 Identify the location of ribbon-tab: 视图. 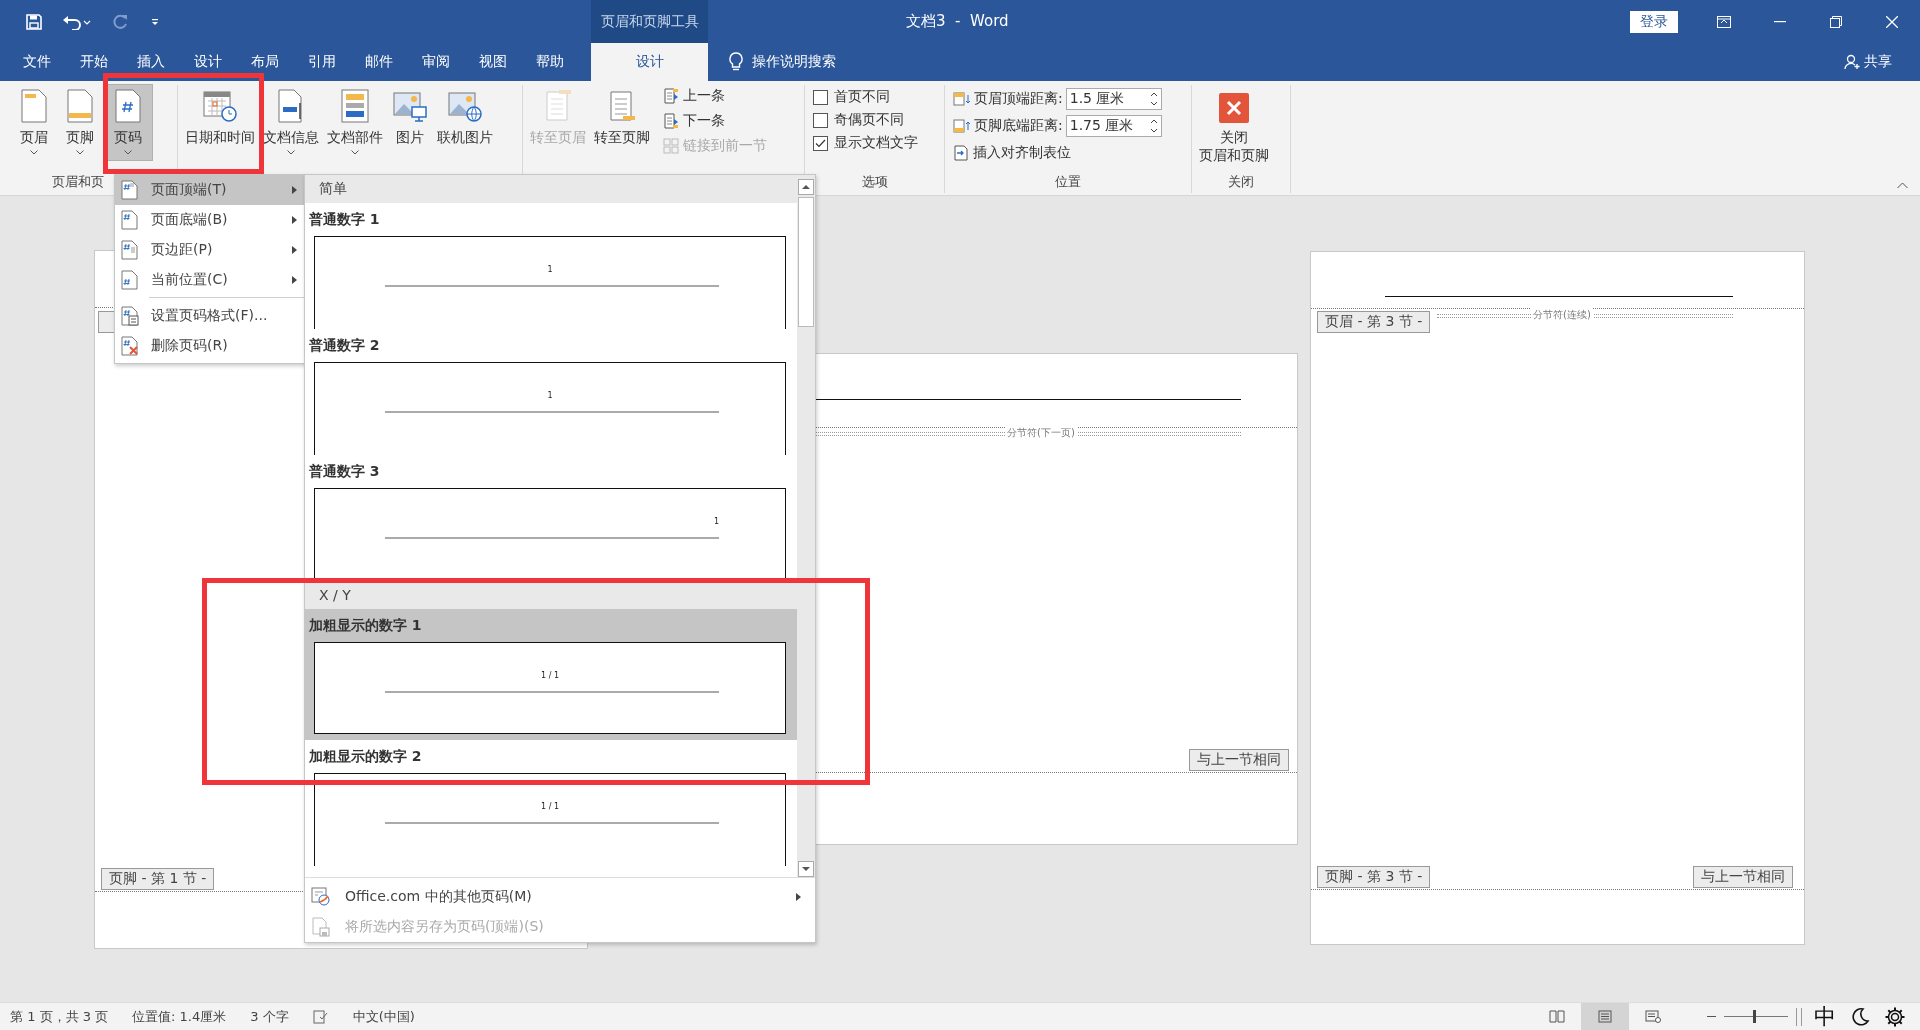
(492, 62).